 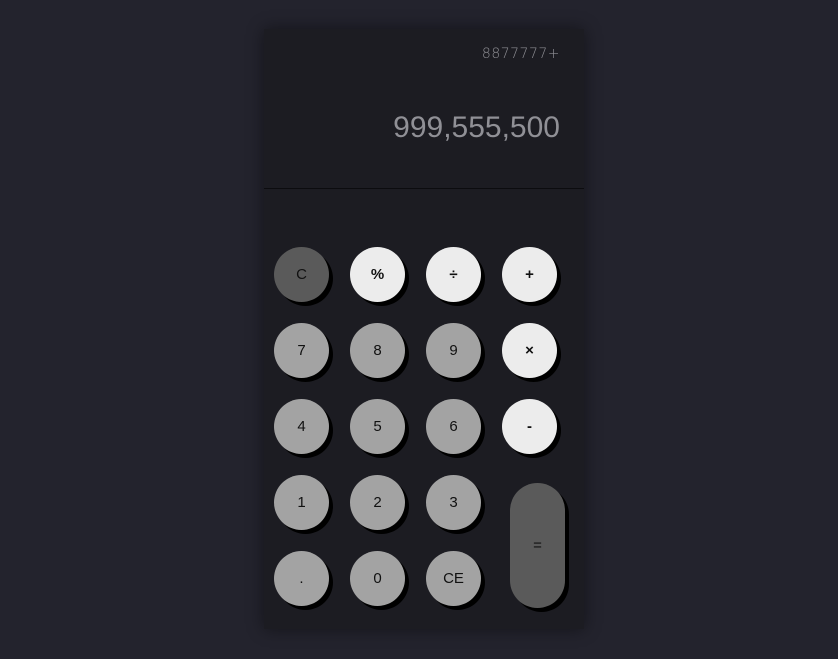 What do you see at coordinates (301, 274) in the screenshot?
I see `clear-button: C` at bounding box center [301, 274].